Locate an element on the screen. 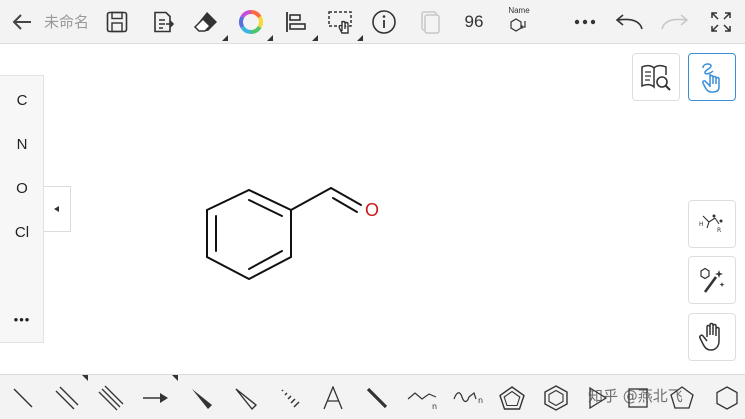 The width and height of the screenshot is (745, 419). single-bond-icon is located at coordinates (23, 397).